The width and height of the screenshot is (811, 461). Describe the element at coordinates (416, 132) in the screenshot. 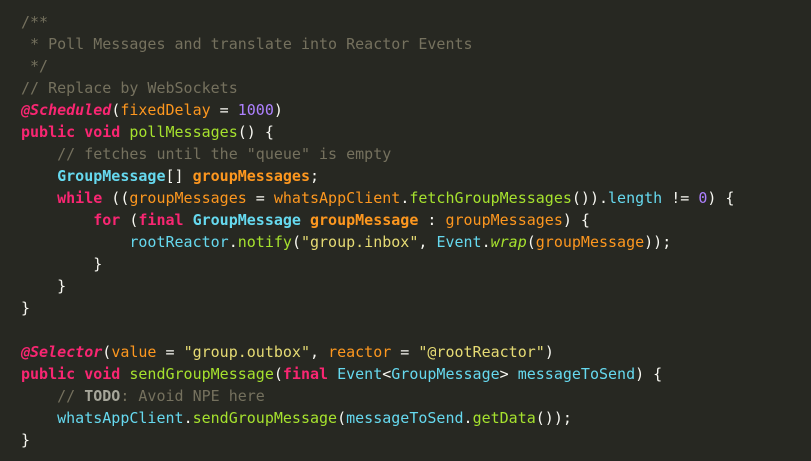

I see `code-line: public void pollMessages() {` at that location.